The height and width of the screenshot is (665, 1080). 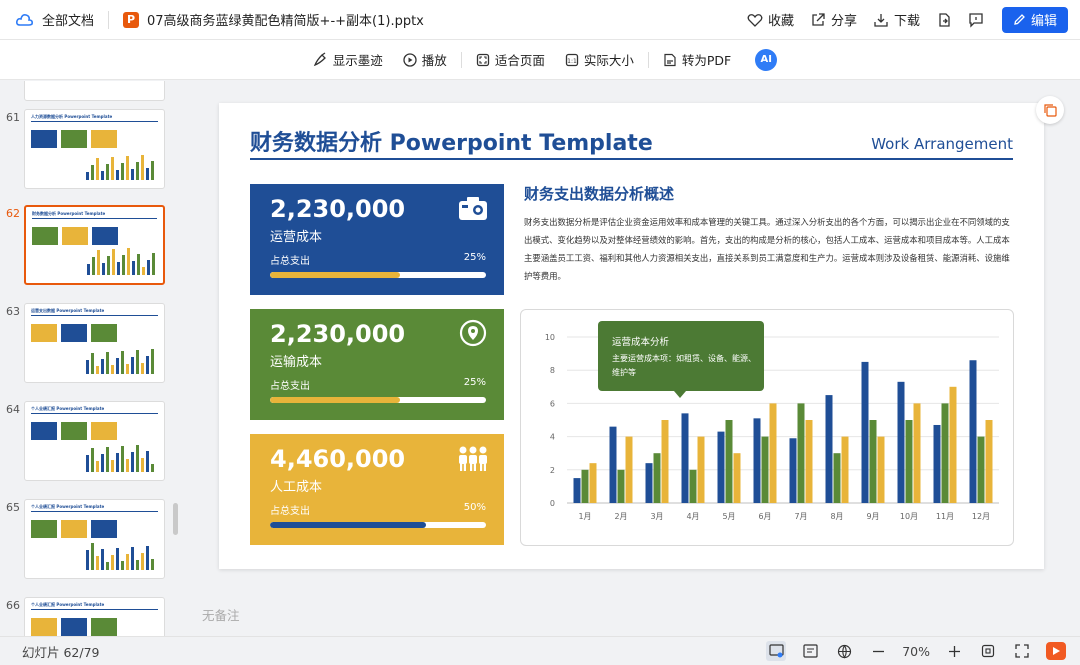 What do you see at coordinates (285, 21) in the screenshot?
I see `file-name: 07高级商务蓝绿黄配色精简版+-+副本(1).pptx` at bounding box center [285, 21].